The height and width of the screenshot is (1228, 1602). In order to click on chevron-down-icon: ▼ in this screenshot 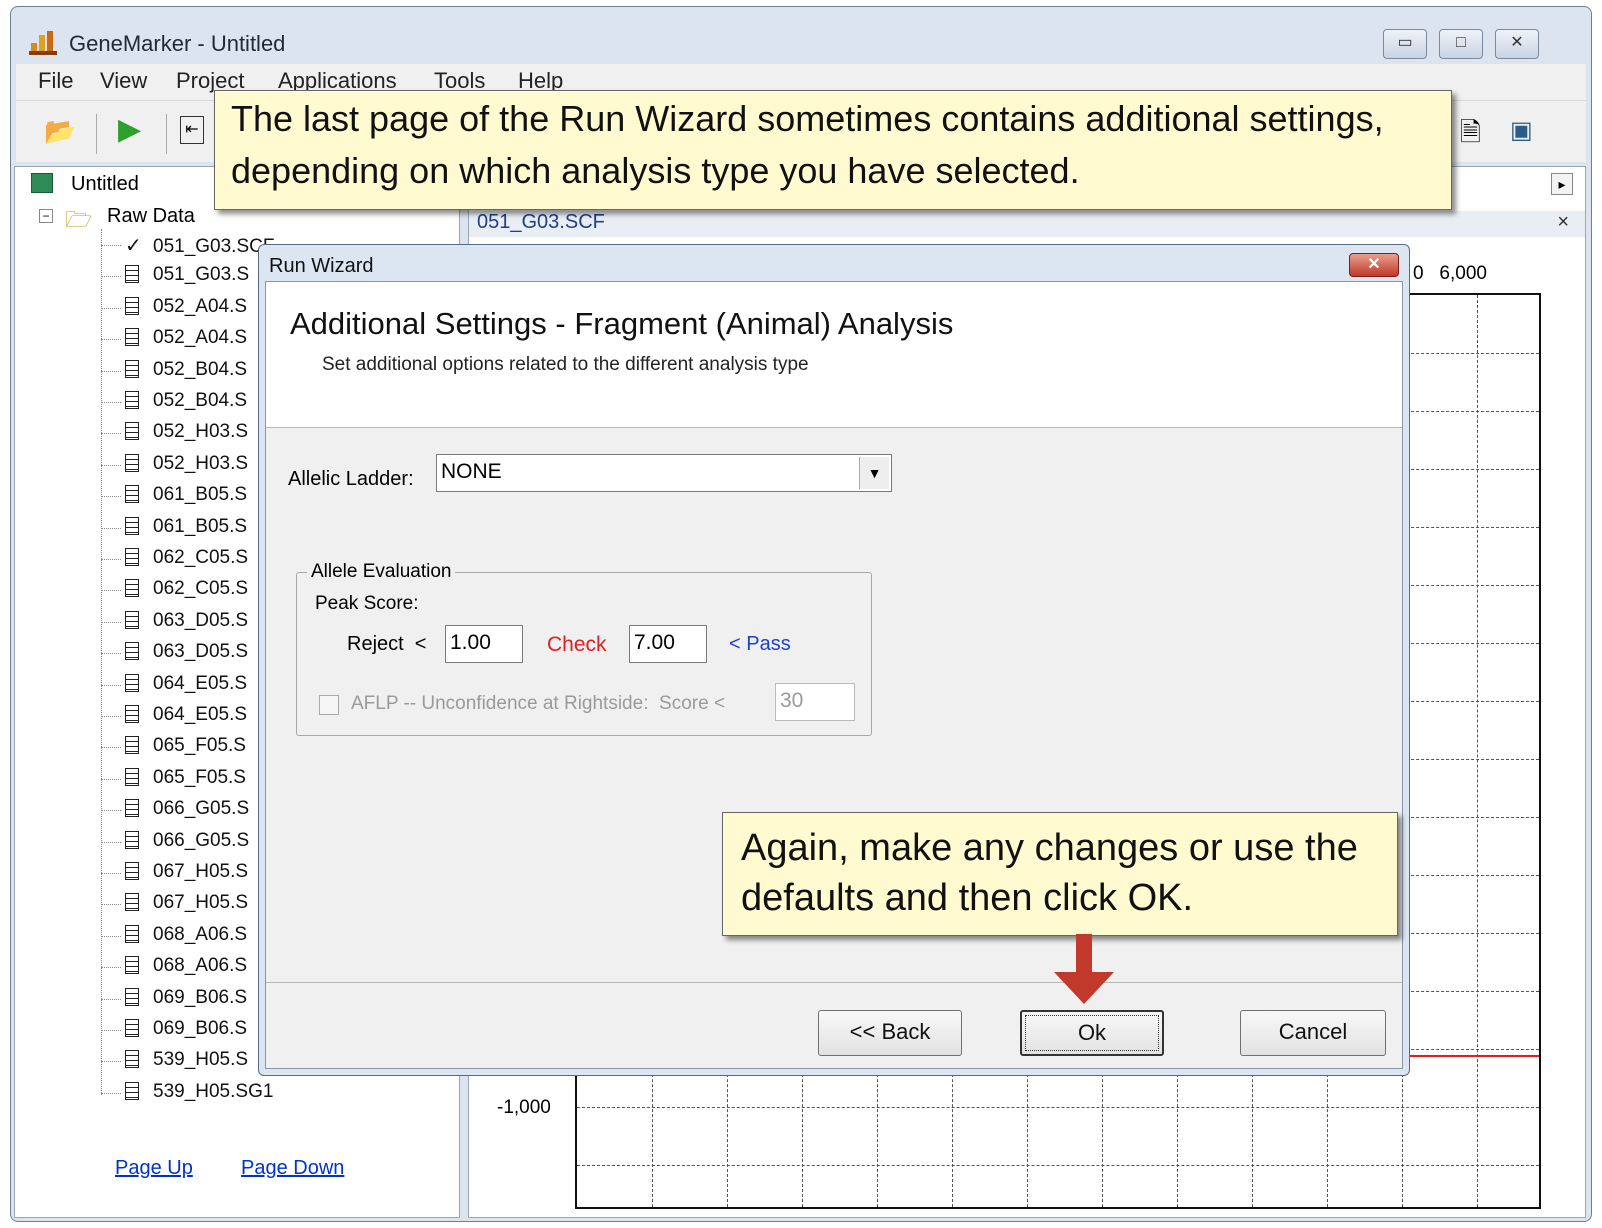, I will do `click(874, 473)`.